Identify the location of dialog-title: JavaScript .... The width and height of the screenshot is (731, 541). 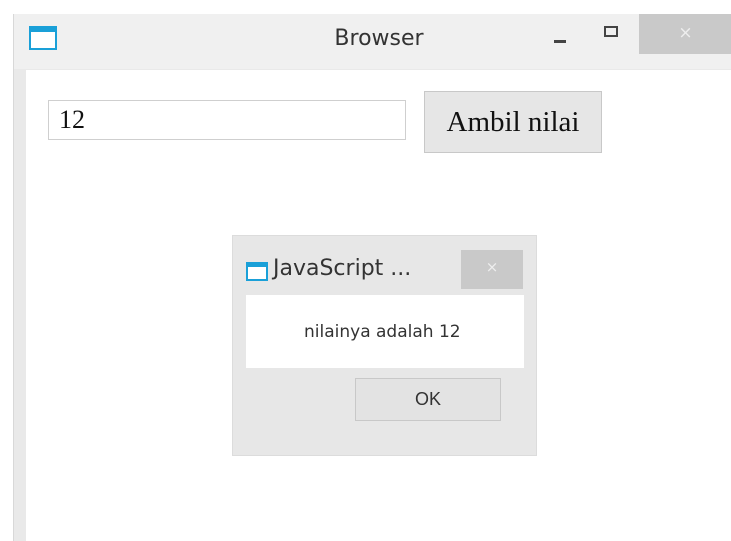
(342, 268).